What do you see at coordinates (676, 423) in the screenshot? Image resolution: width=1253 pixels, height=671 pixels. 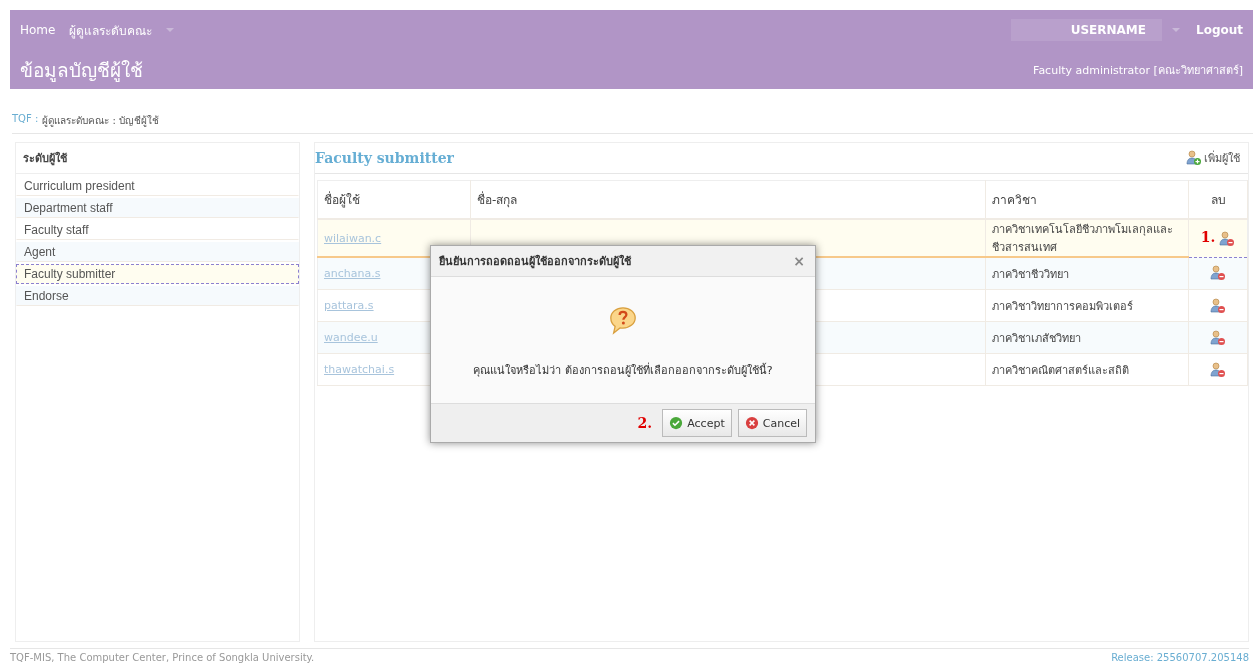 I see `check-icon` at bounding box center [676, 423].